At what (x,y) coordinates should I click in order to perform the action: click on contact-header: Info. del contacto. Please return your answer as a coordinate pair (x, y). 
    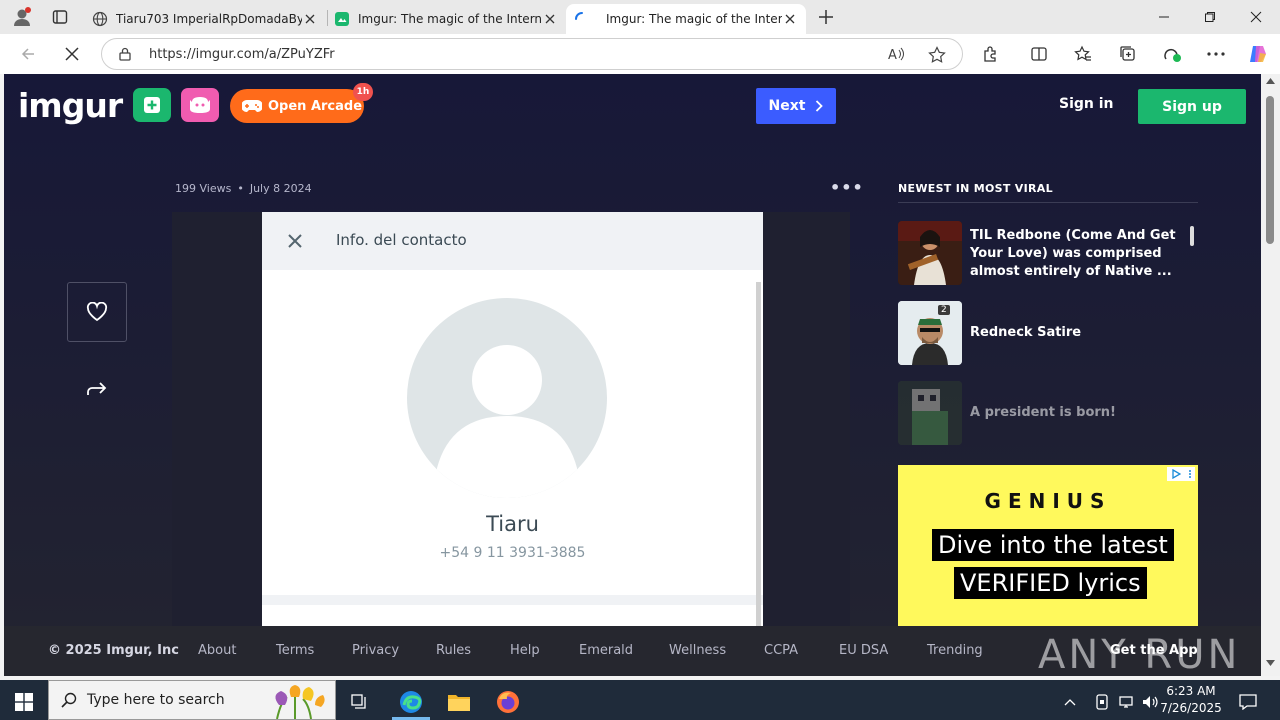
    Looking at the image, I should click on (512, 241).